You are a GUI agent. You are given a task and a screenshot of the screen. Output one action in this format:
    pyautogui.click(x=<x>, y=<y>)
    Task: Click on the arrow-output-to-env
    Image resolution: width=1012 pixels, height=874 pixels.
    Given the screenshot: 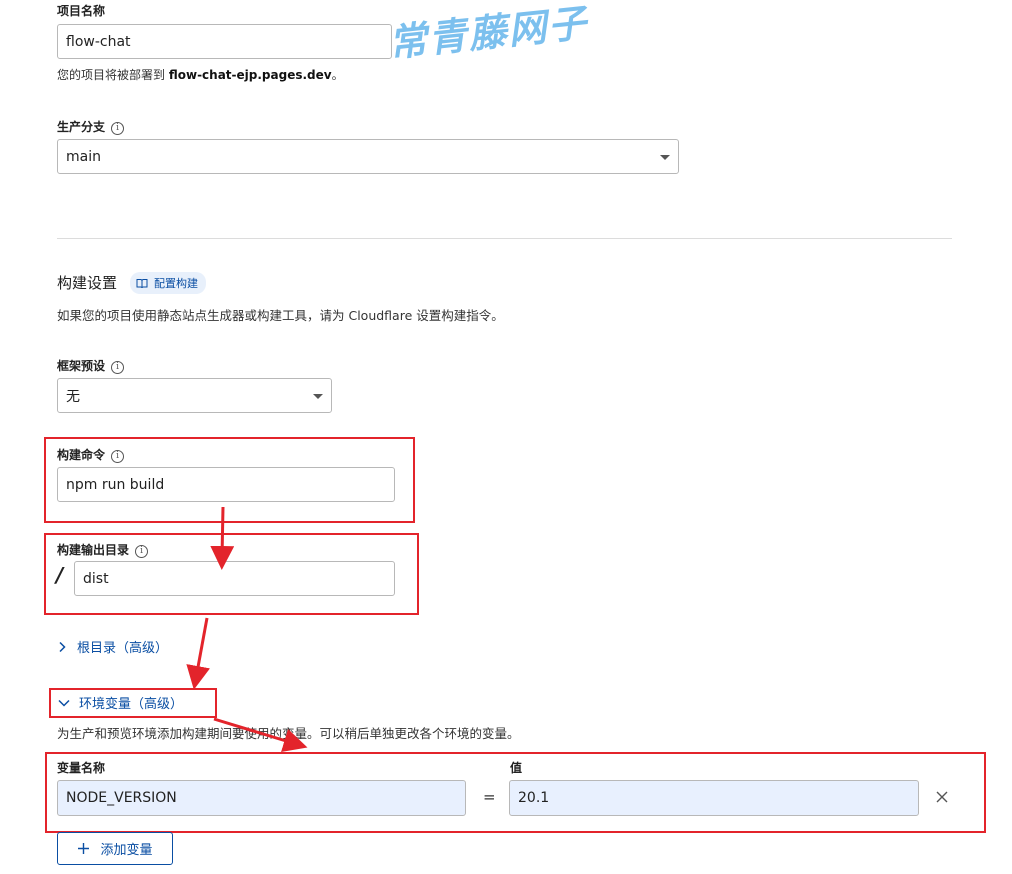 What is the action you would take?
    pyautogui.click(x=198, y=653)
    